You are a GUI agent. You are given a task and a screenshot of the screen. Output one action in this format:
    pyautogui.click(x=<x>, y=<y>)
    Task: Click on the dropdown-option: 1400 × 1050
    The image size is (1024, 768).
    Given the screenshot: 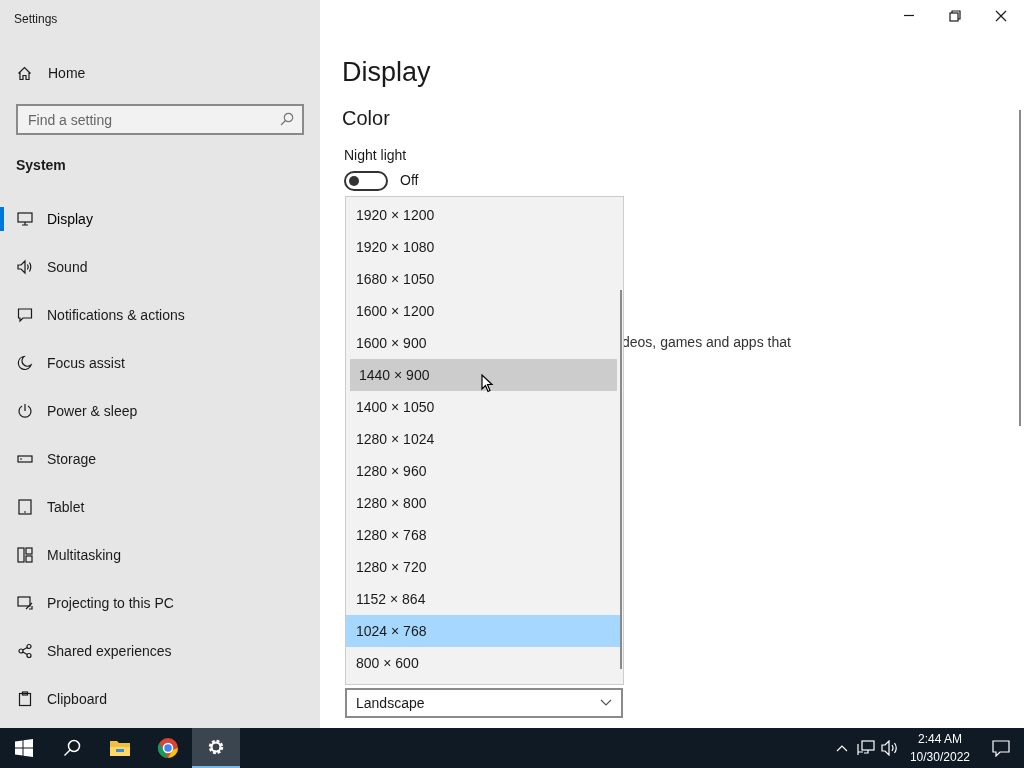 What is the action you would take?
    pyautogui.click(x=484, y=407)
    